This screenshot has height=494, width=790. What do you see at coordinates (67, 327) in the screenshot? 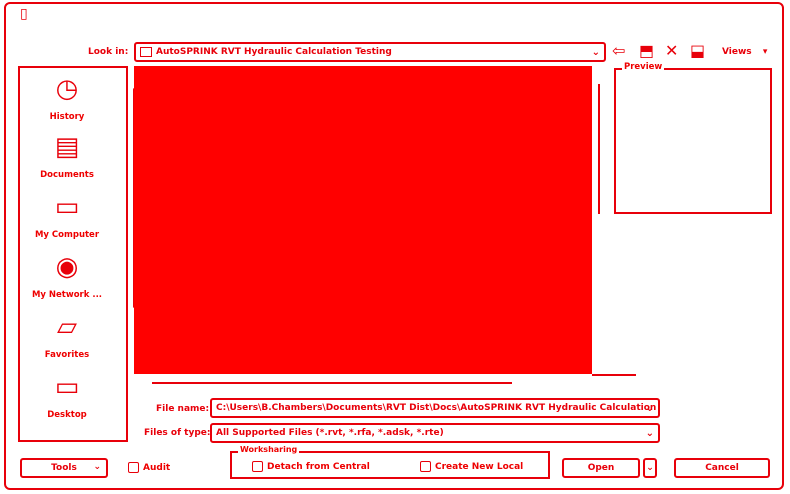
I see `folder-icon: ▱` at bounding box center [67, 327].